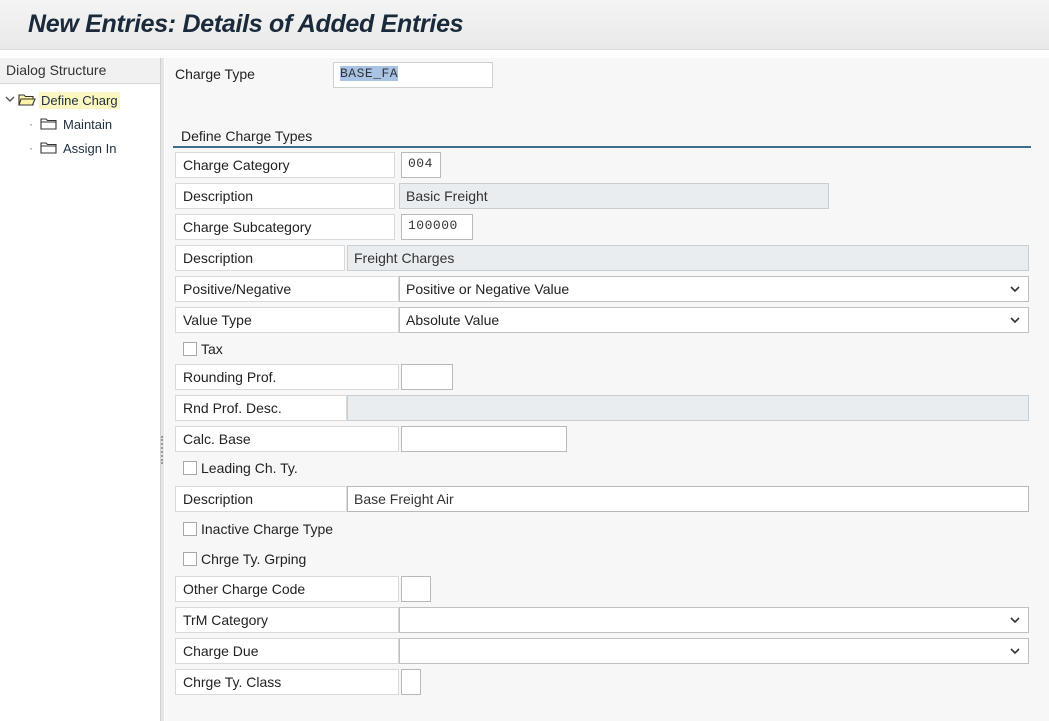 The image size is (1049, 721). Describe the element at coordinates (524, 25) in the screenshot. I see `title-bar: New Entries: Details of Added Entries` at that location.